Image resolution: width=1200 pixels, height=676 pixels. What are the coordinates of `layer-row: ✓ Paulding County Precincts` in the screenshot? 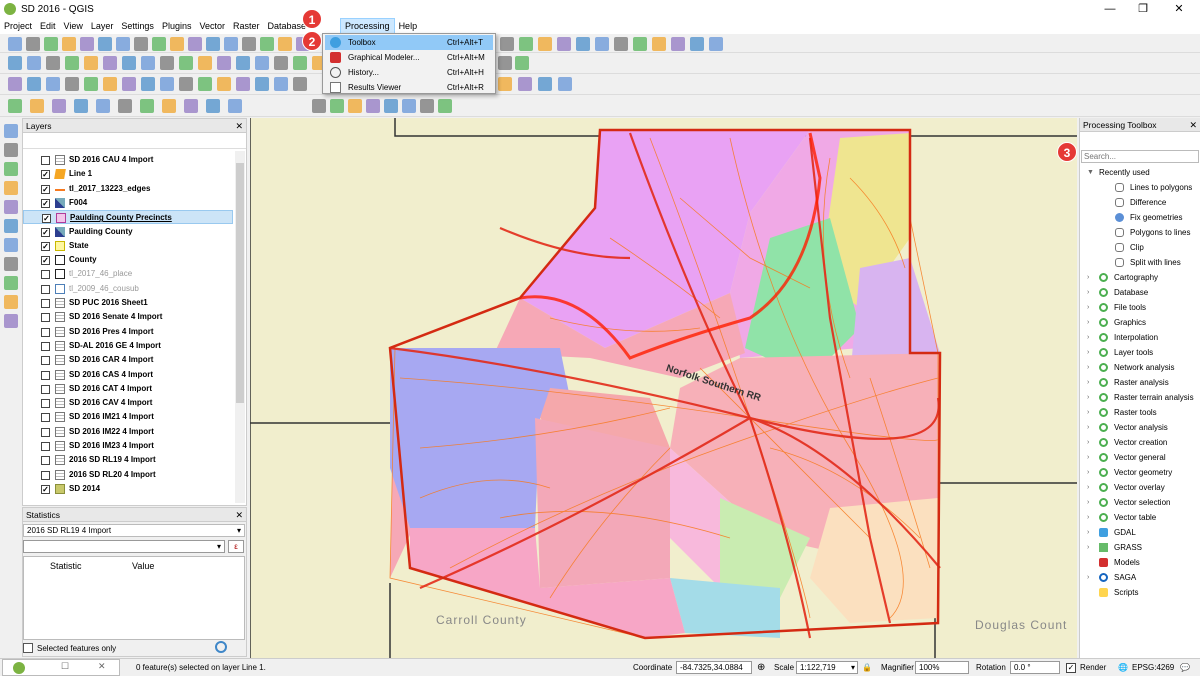 It's located at (128, 217).